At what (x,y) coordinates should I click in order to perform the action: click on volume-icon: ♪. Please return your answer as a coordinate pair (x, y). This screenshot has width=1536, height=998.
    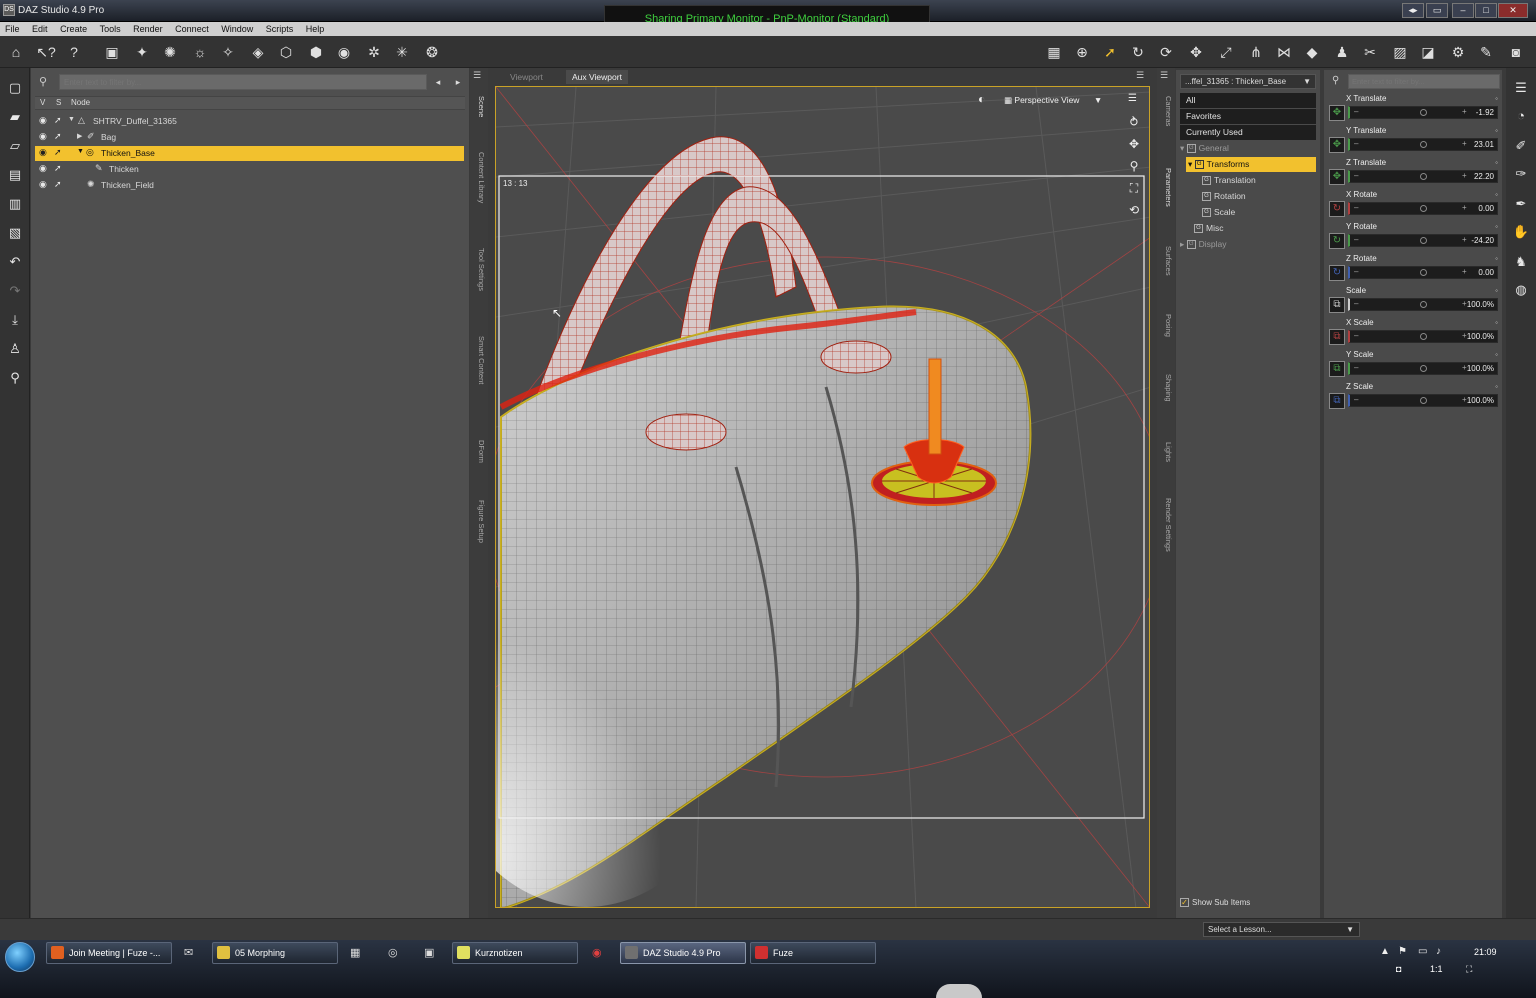
    Looking at the image, I should click on (1438, 951).